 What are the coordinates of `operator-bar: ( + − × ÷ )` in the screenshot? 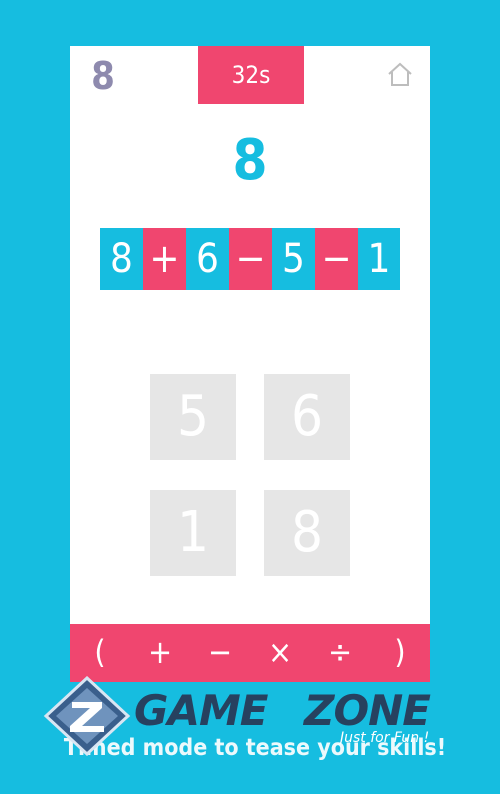 It's located at (250, 653).